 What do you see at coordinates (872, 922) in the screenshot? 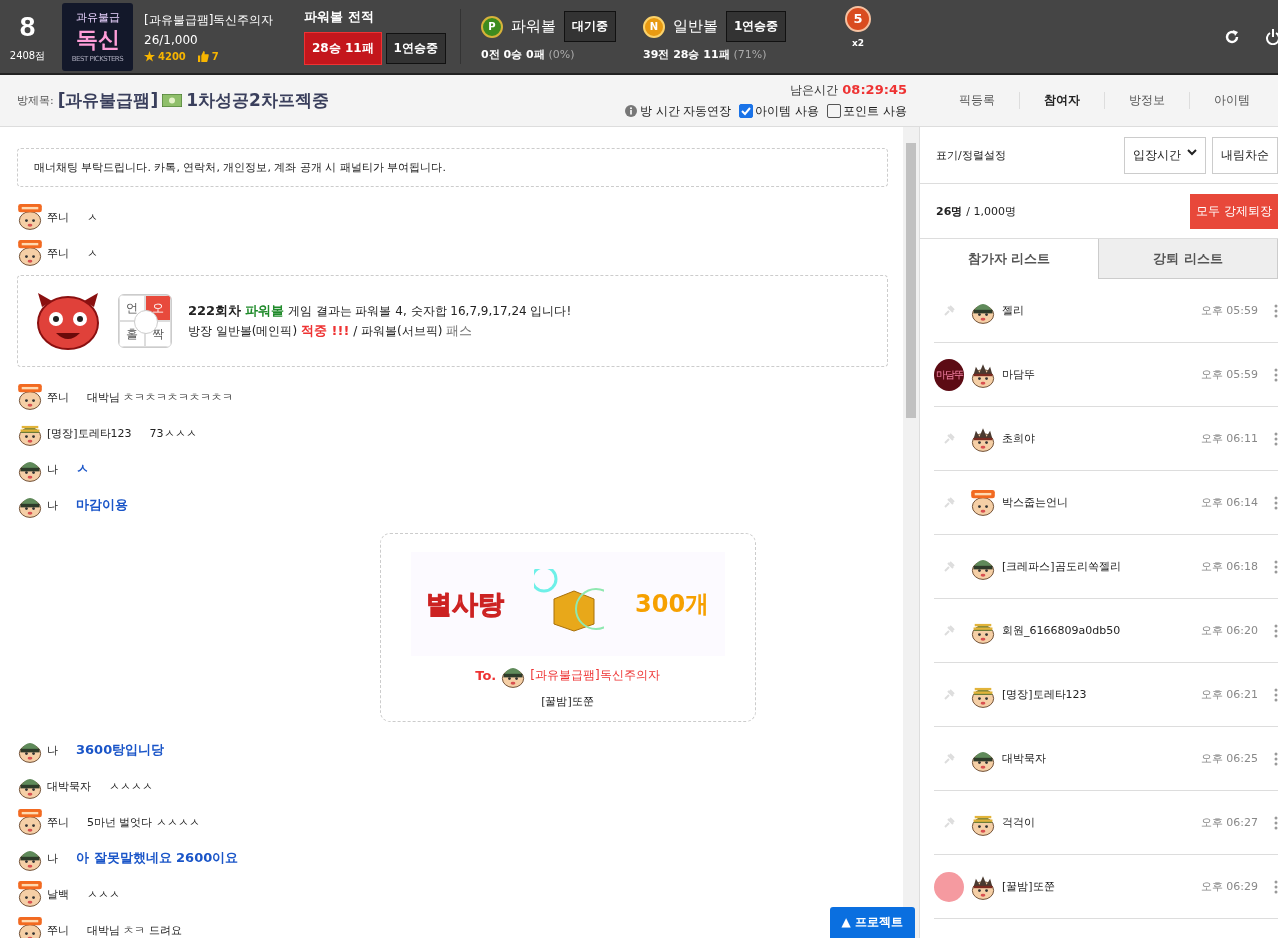
I see `project-button: ▲ 프로젝트` at bounding box center [872, 922].